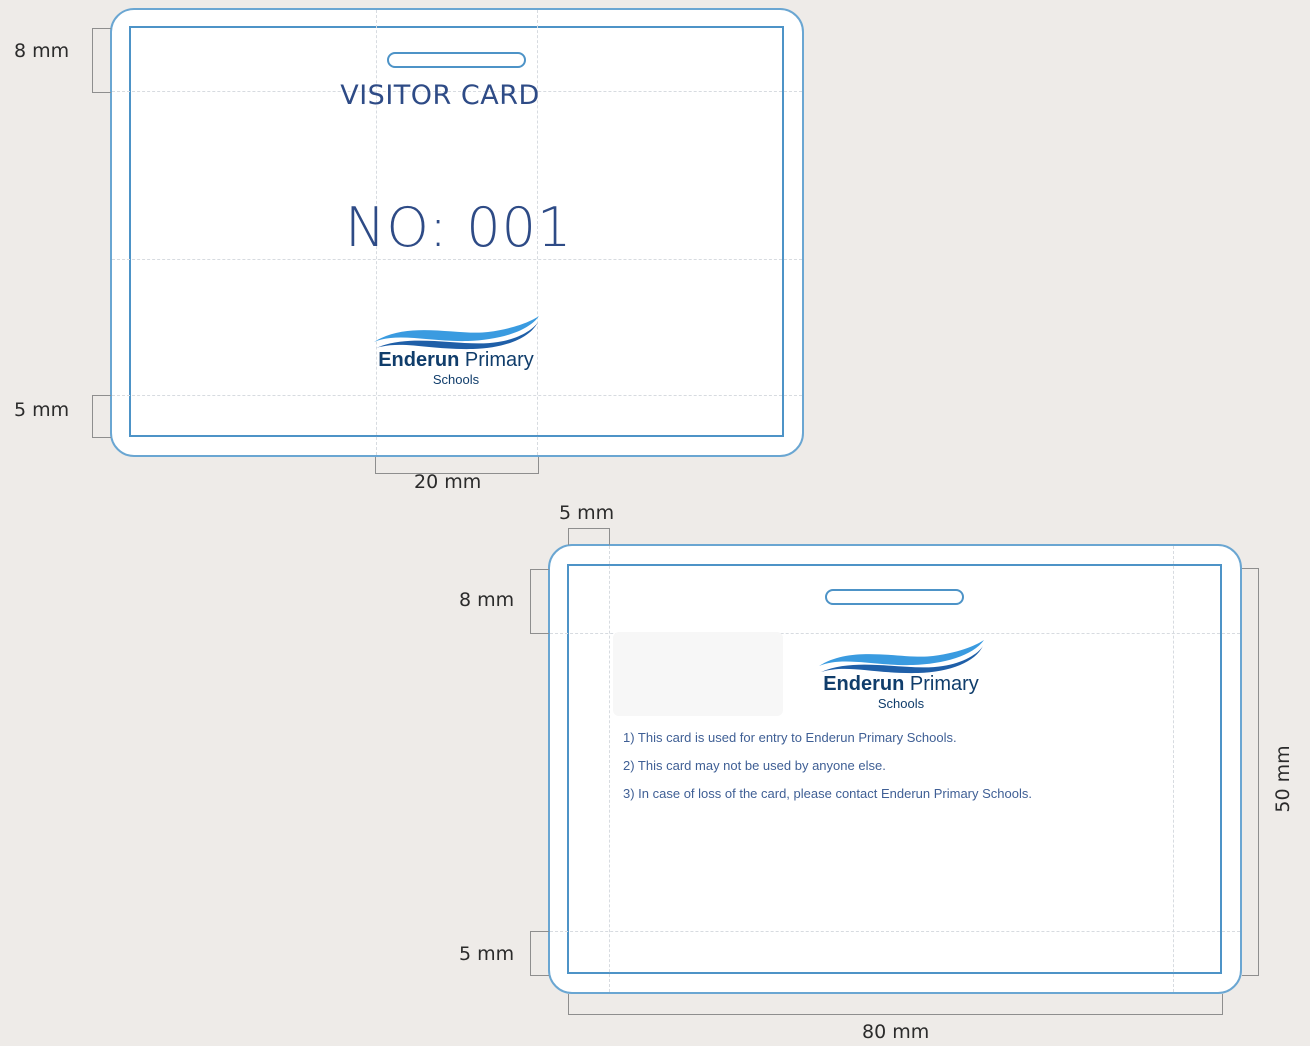  What do you see at coordinates (457, 395) in the screenshot?
I see `front-guide-horizontal-bottom` at bounding box center [457, 395].